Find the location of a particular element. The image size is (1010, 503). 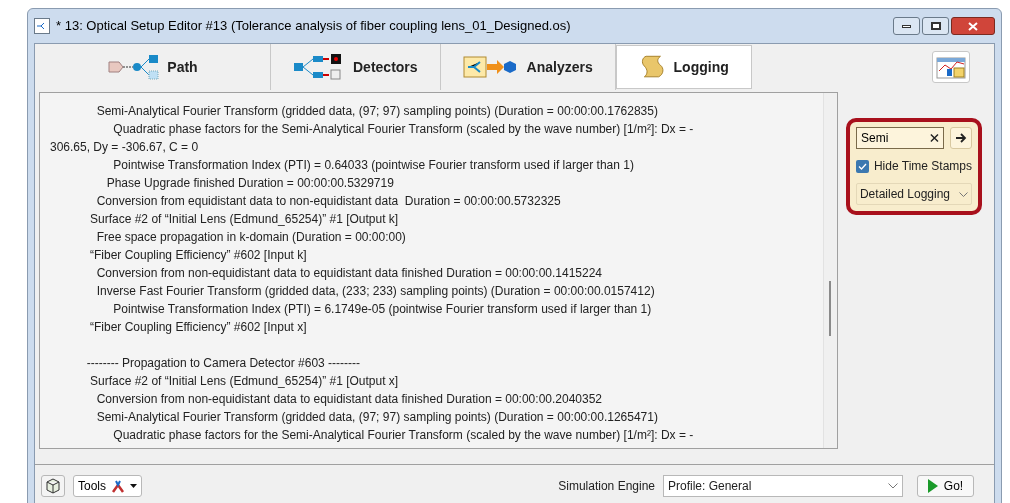

engine-dropdown: Profile: General is located at coordinates (783, 485).